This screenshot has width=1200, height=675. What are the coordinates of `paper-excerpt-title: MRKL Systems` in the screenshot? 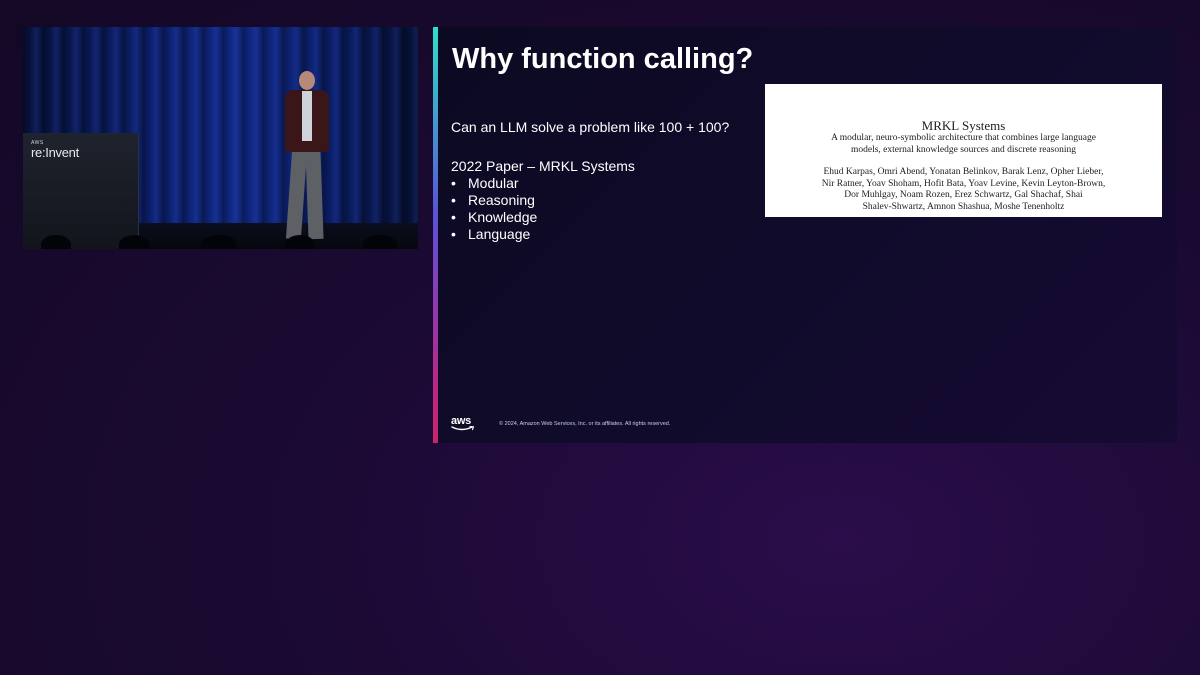 It's located at (963, 125).